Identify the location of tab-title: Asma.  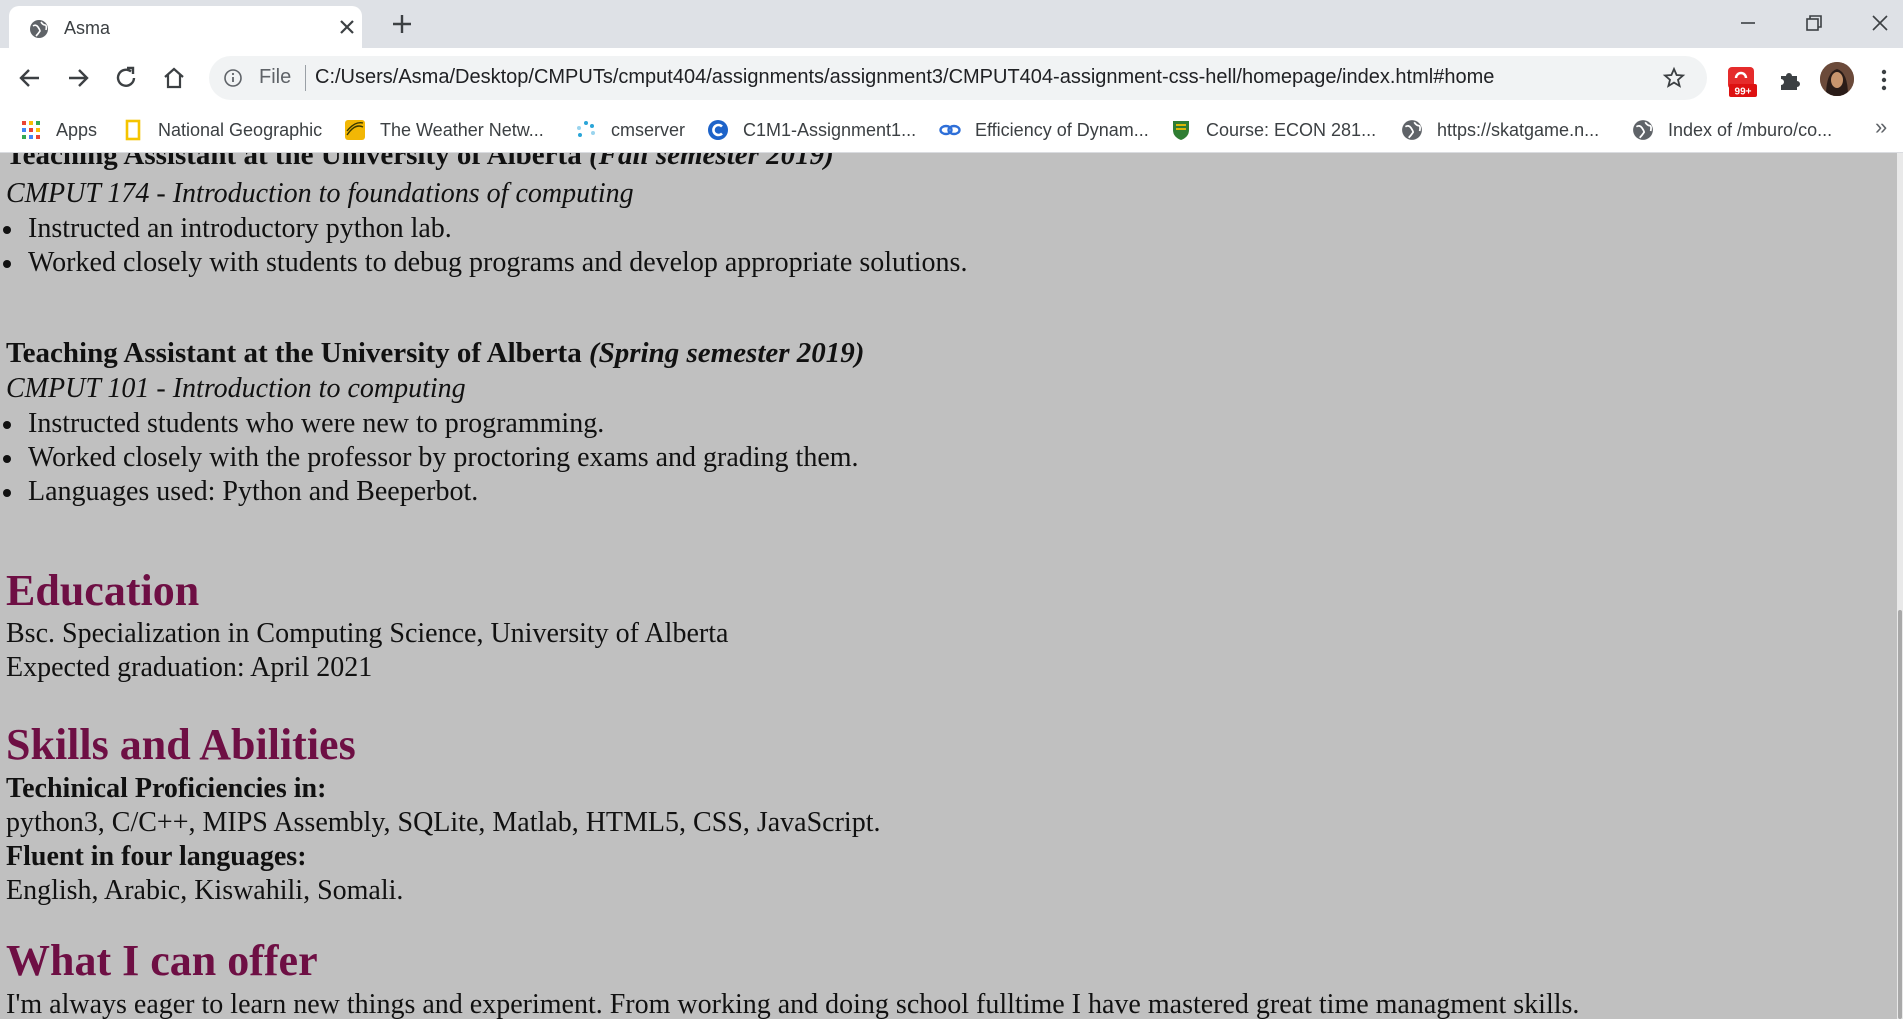
(87, 28).